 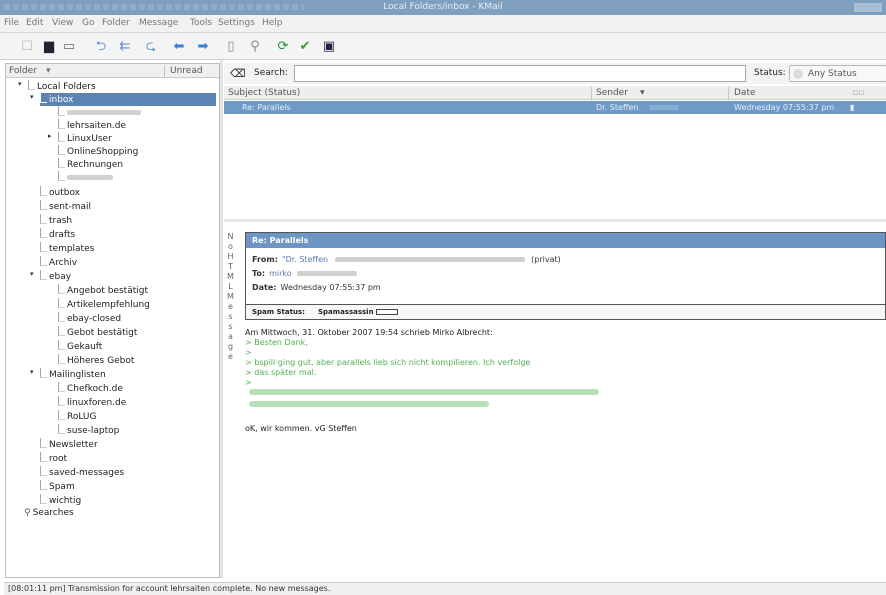 I want to click on folder-label: Newsletter, so click(x=73, y=445).